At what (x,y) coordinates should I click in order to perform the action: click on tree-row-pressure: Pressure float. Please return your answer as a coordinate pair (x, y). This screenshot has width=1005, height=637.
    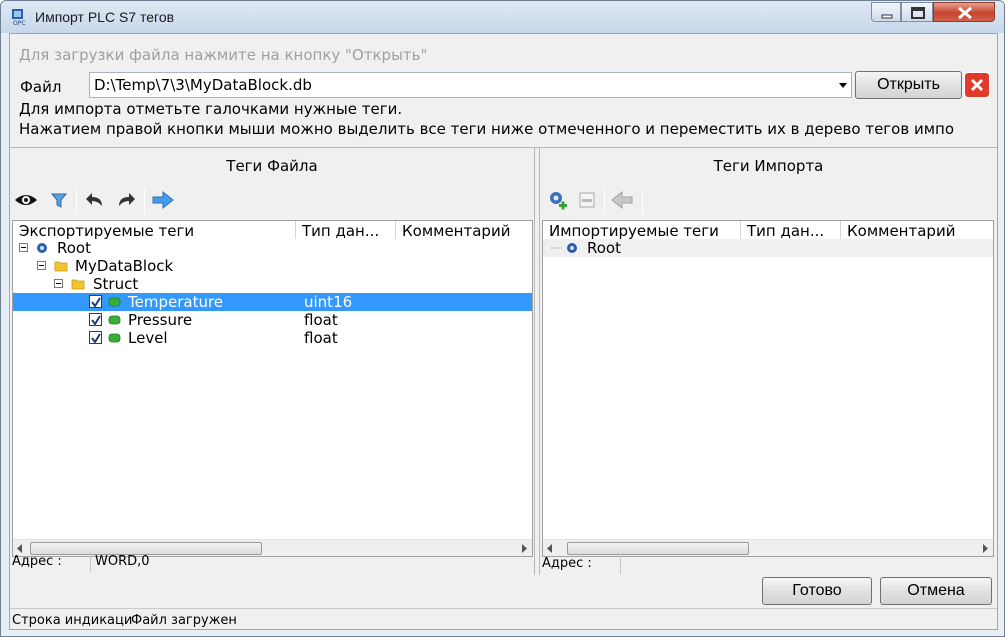
    Looking at the image, I should click on (272, 320).